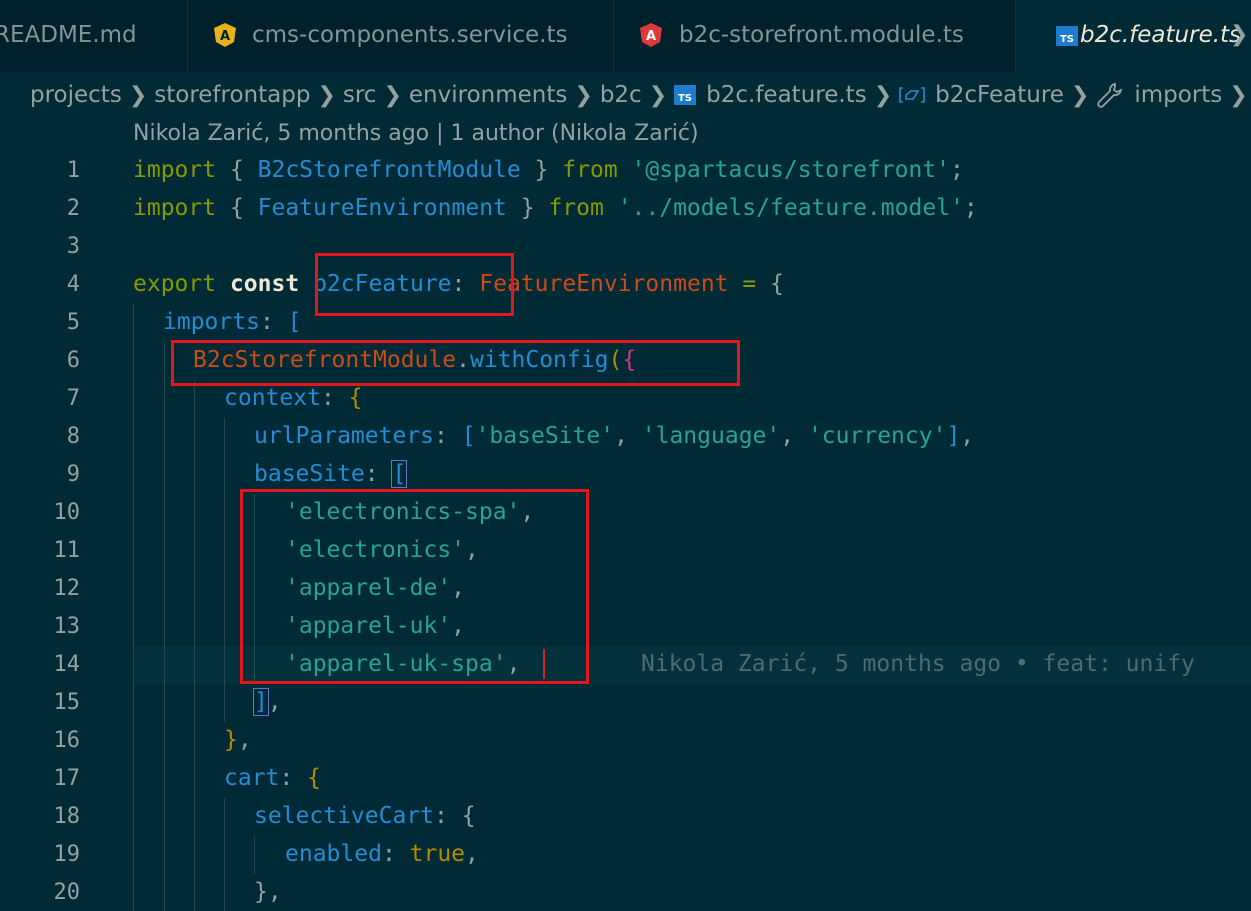 The height and width of the screenshot is (911, 1251). Describe the element at coordinates (232, 322) in the screenshot. I see `code-text: imports: [` at that location.